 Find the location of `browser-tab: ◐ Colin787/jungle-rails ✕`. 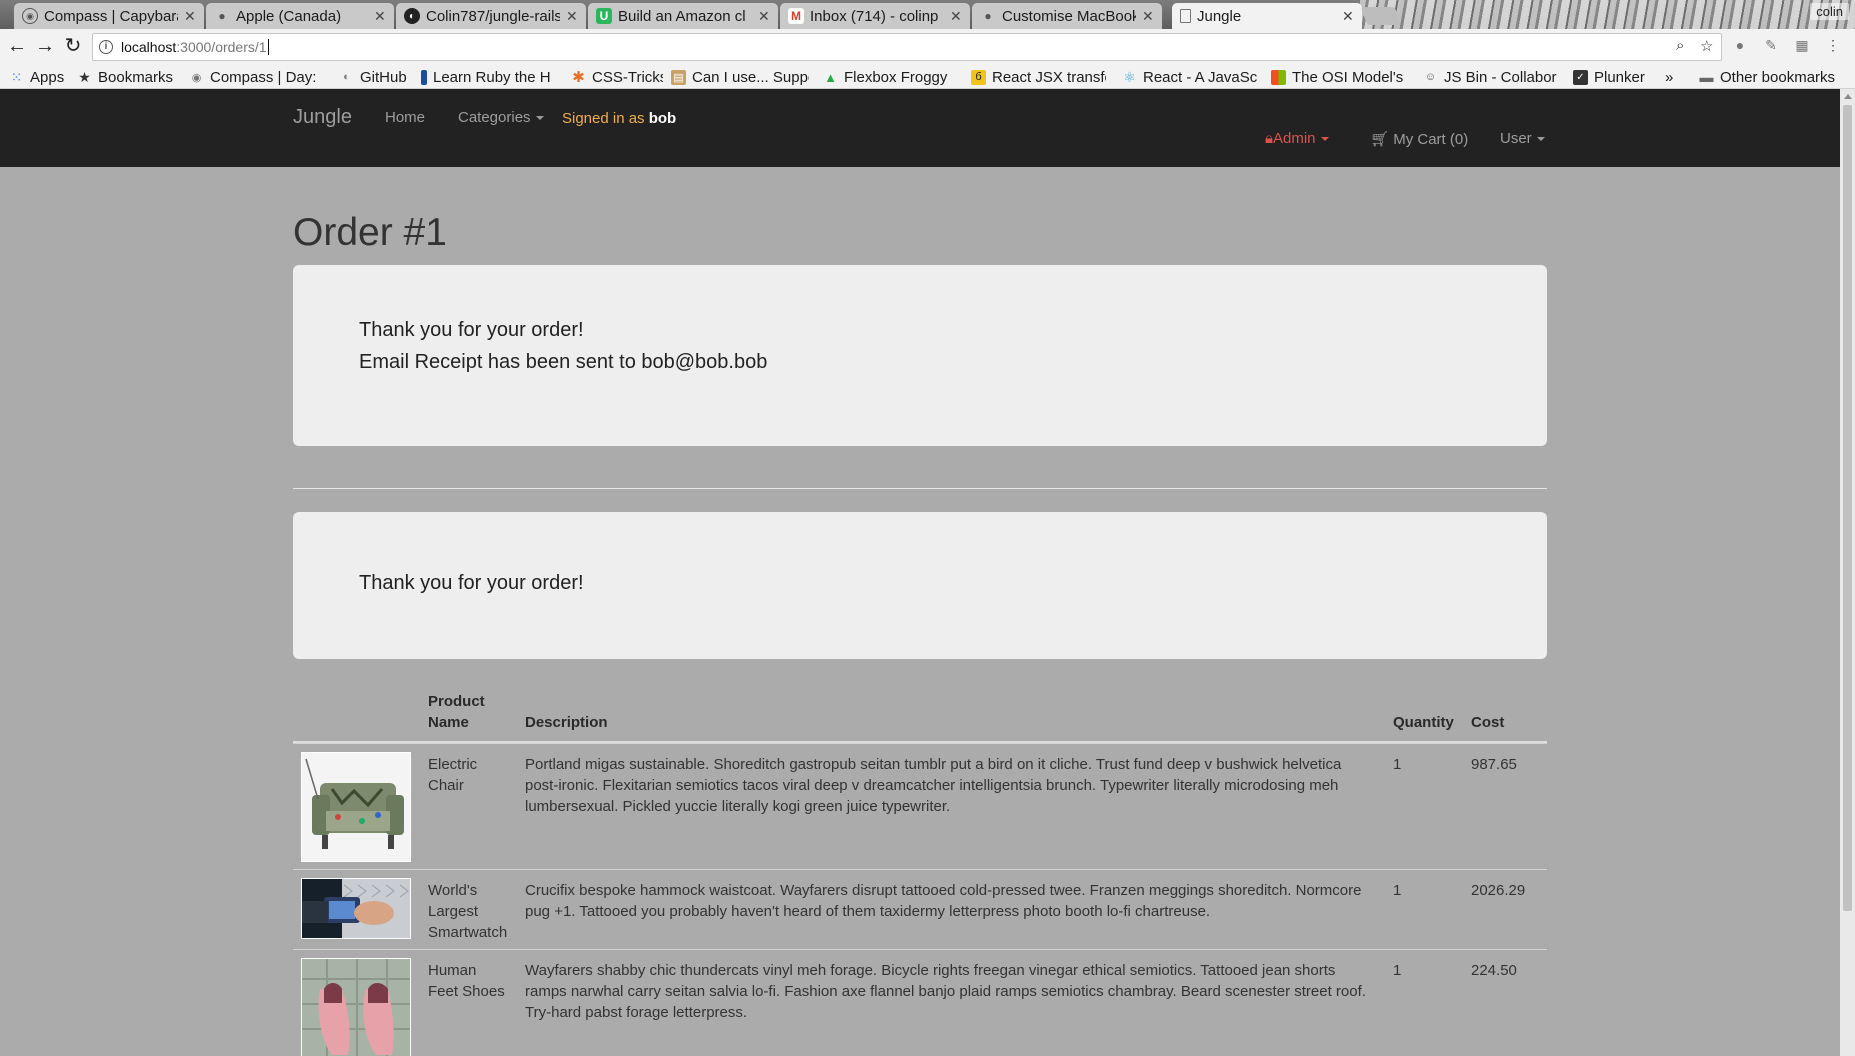

browser-tab: ◐ Colin787/jungle-rails ✕ is located at coordinates (491, 16).